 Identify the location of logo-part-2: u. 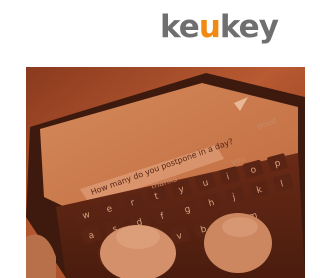
(209, 27).